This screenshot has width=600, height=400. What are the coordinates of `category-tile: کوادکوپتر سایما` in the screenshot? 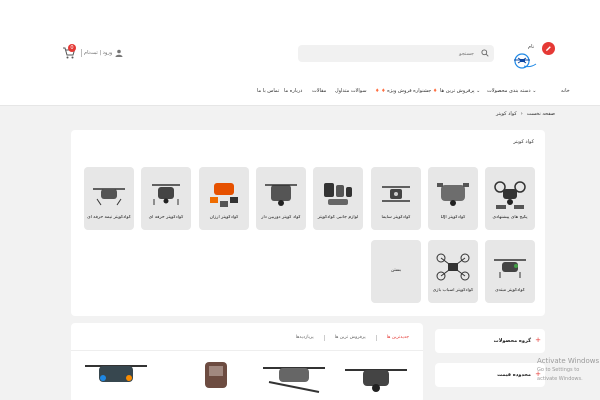 It's located at (396, 198).